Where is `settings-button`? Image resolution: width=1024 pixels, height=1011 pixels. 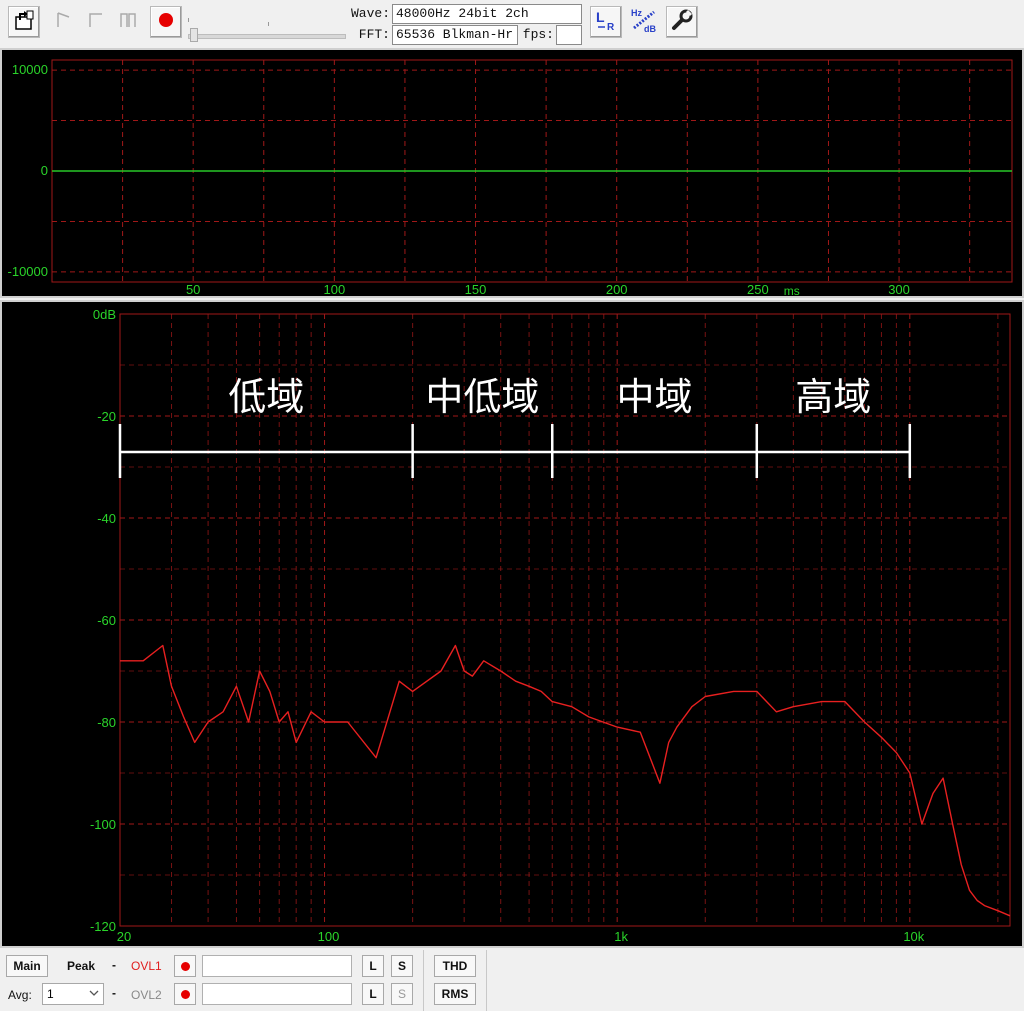 settings-button is located at coordinates (682, 22).